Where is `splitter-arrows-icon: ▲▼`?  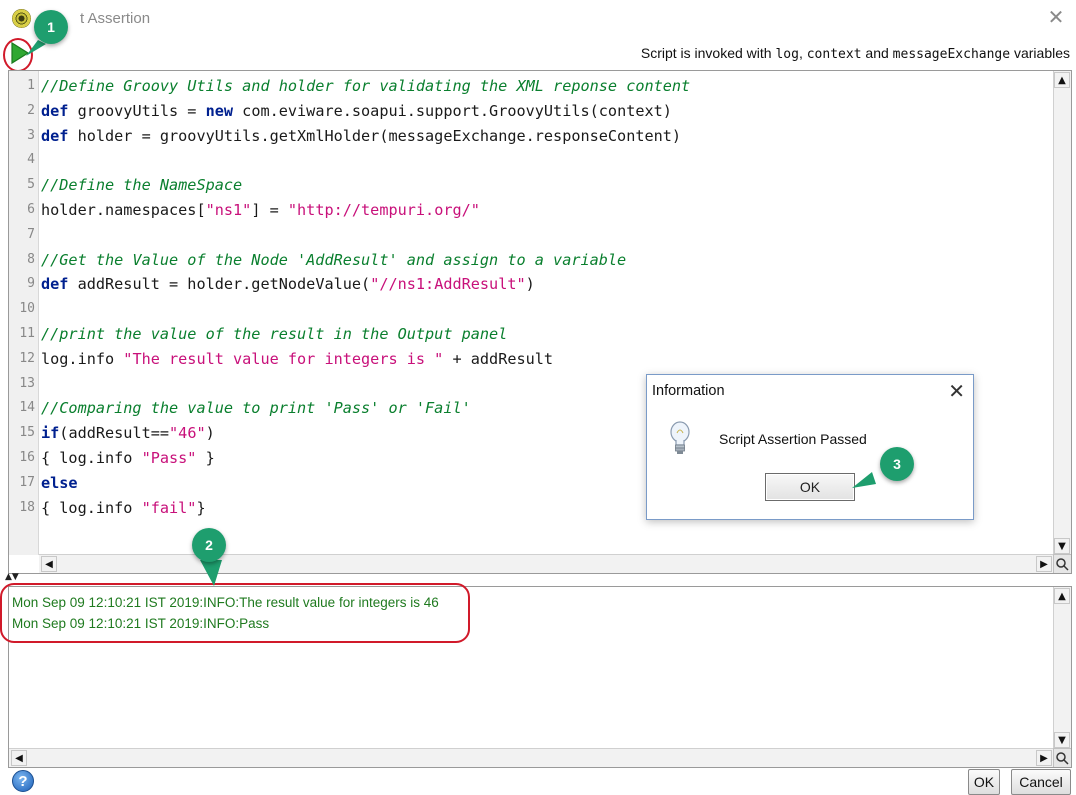 splitter-arrows-icon: ▲▼ is located at coordinates (12, 577).